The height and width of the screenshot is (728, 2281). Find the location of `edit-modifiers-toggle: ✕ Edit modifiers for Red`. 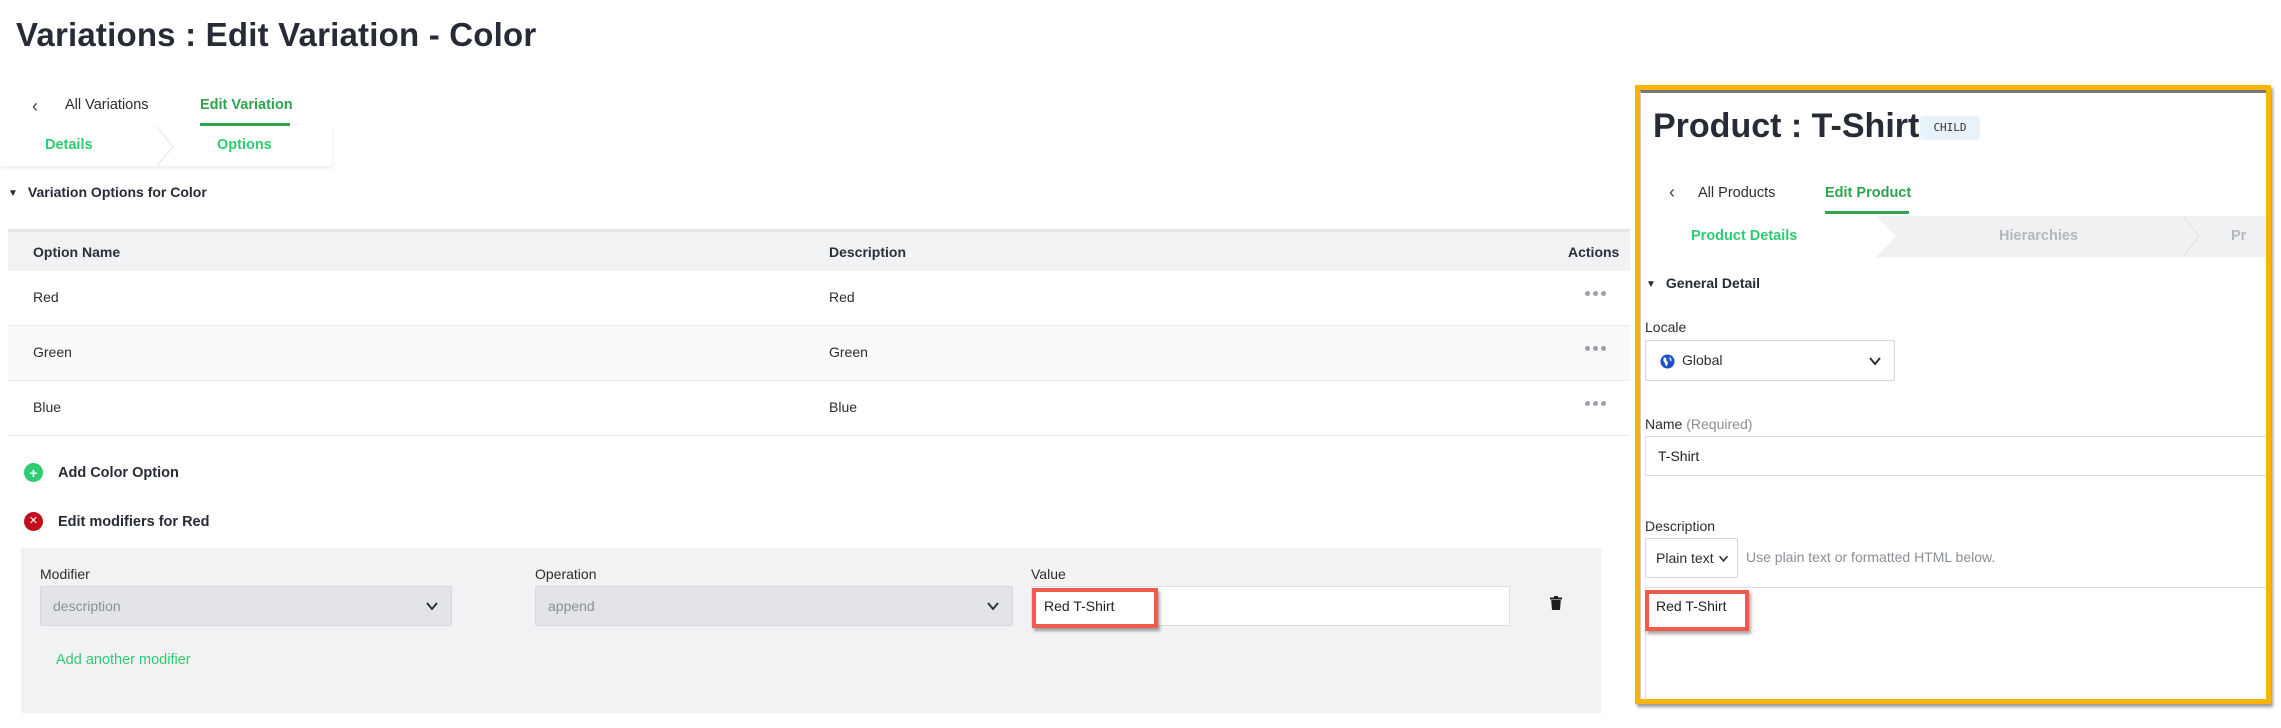

edit-modifiers-toggle: ✕ Edit modifiers for Red is located at coordinates (116, 521).